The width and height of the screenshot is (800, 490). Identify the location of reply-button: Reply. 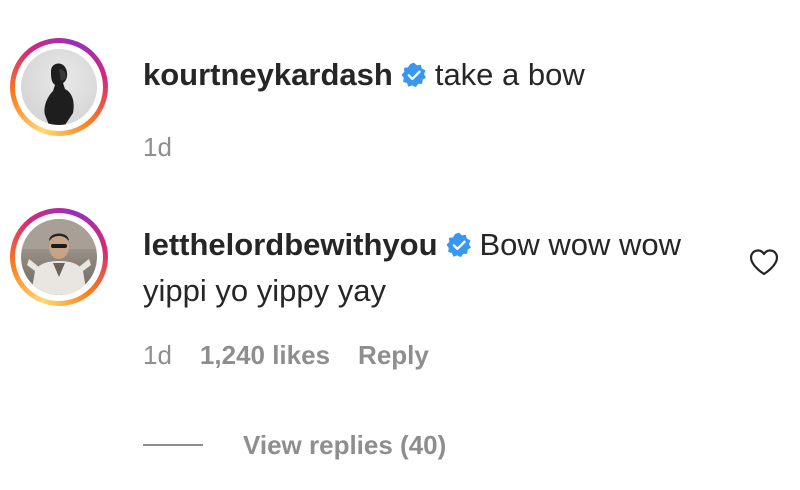
(393, 355).